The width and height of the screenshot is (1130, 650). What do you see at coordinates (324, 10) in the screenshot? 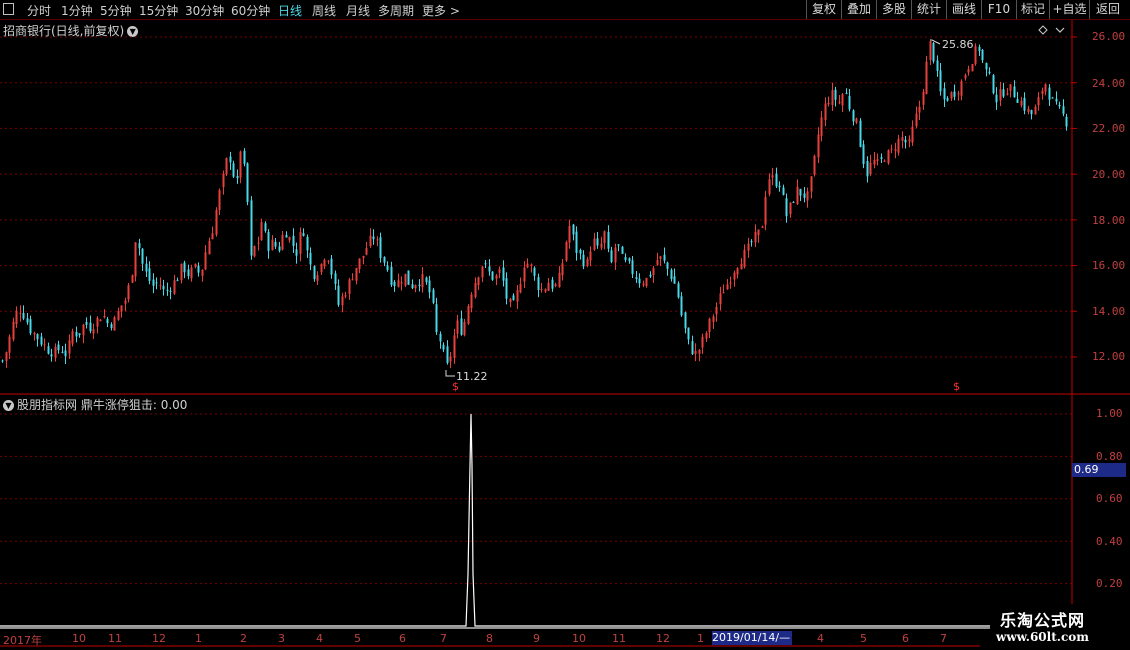
I see `period-weekly: 周线` at bounding box center [324, 10].